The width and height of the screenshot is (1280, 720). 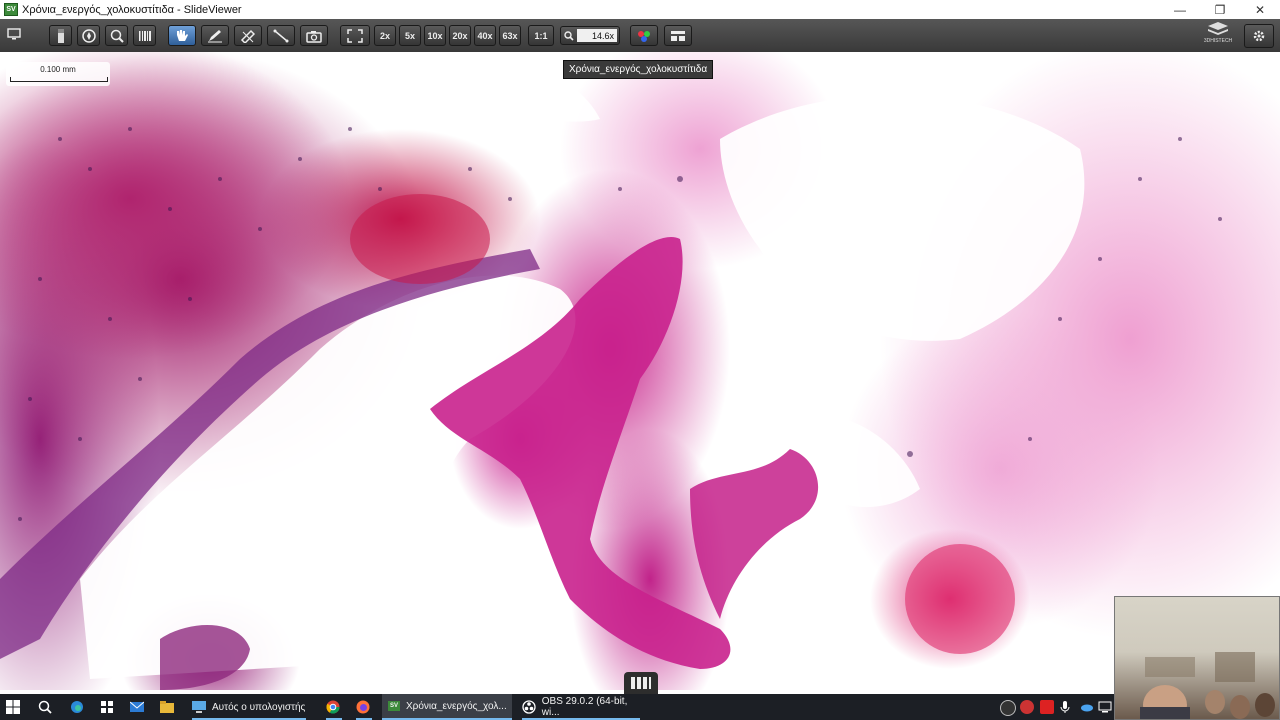 I want to click on chrome-icon, so click(x=333, y=707).